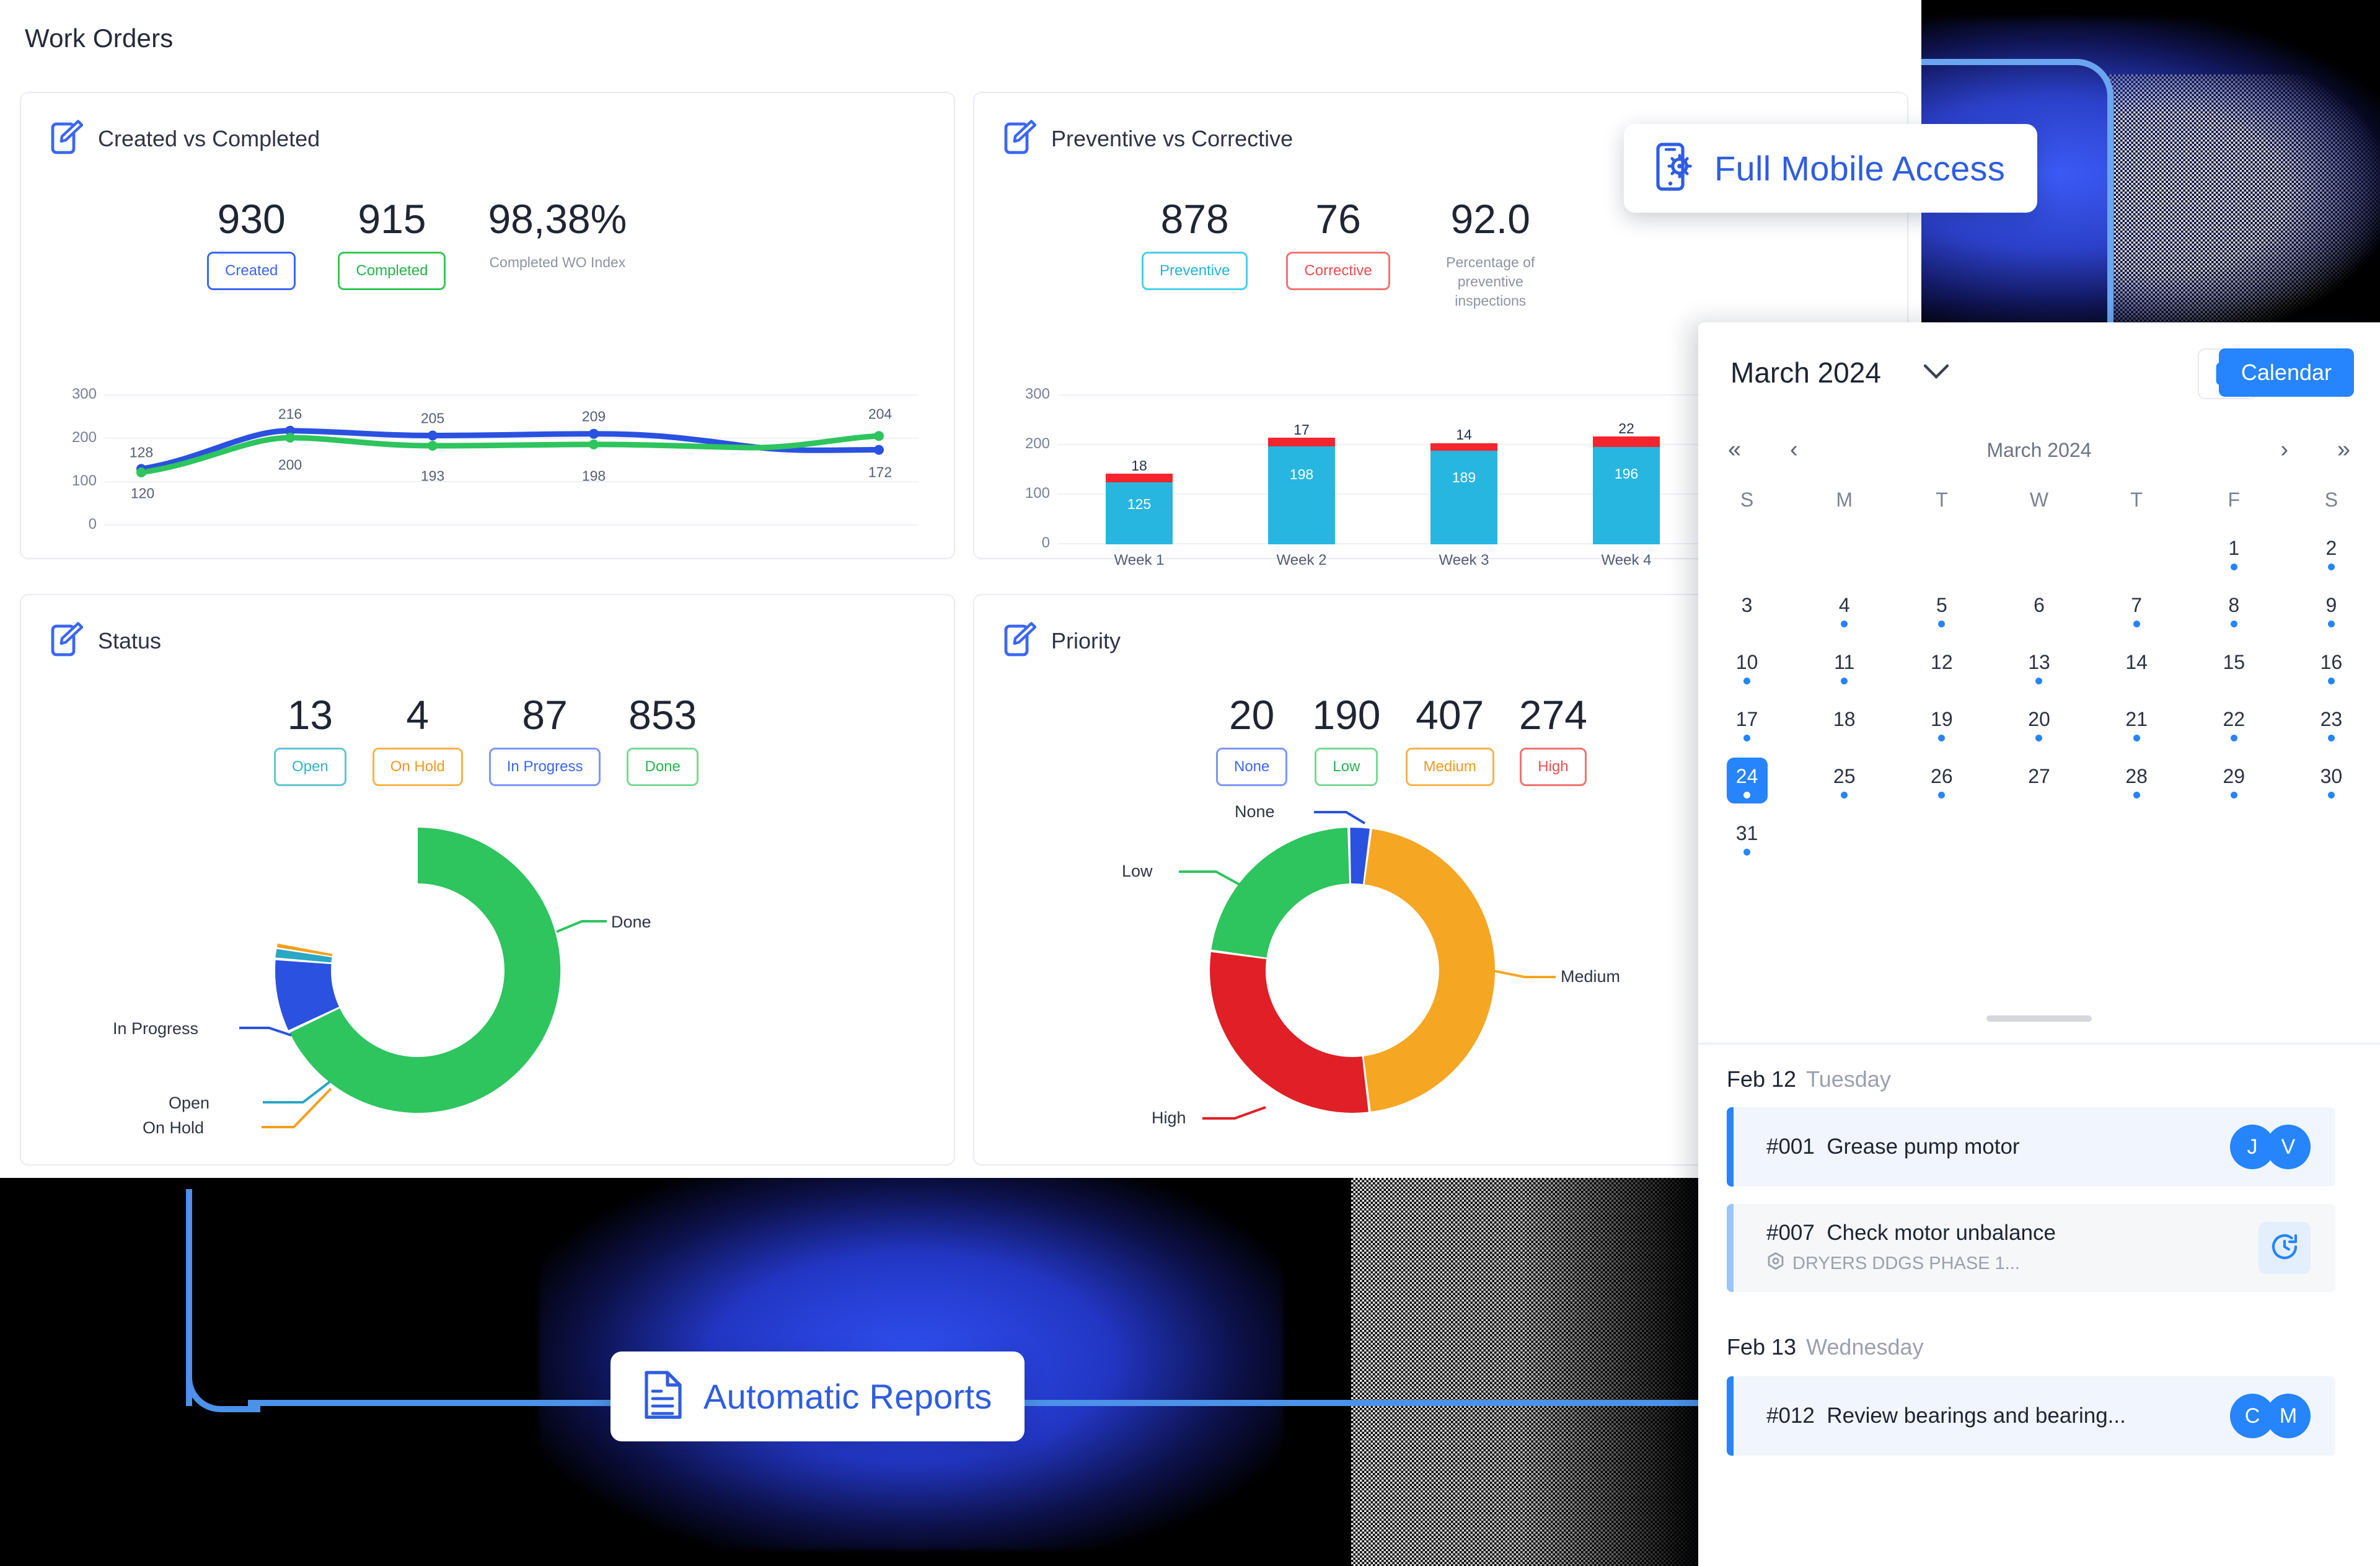 This screenshot has height=1566, width=2380. I want to click on calendar-day-number: 6, so click(2039, 605).